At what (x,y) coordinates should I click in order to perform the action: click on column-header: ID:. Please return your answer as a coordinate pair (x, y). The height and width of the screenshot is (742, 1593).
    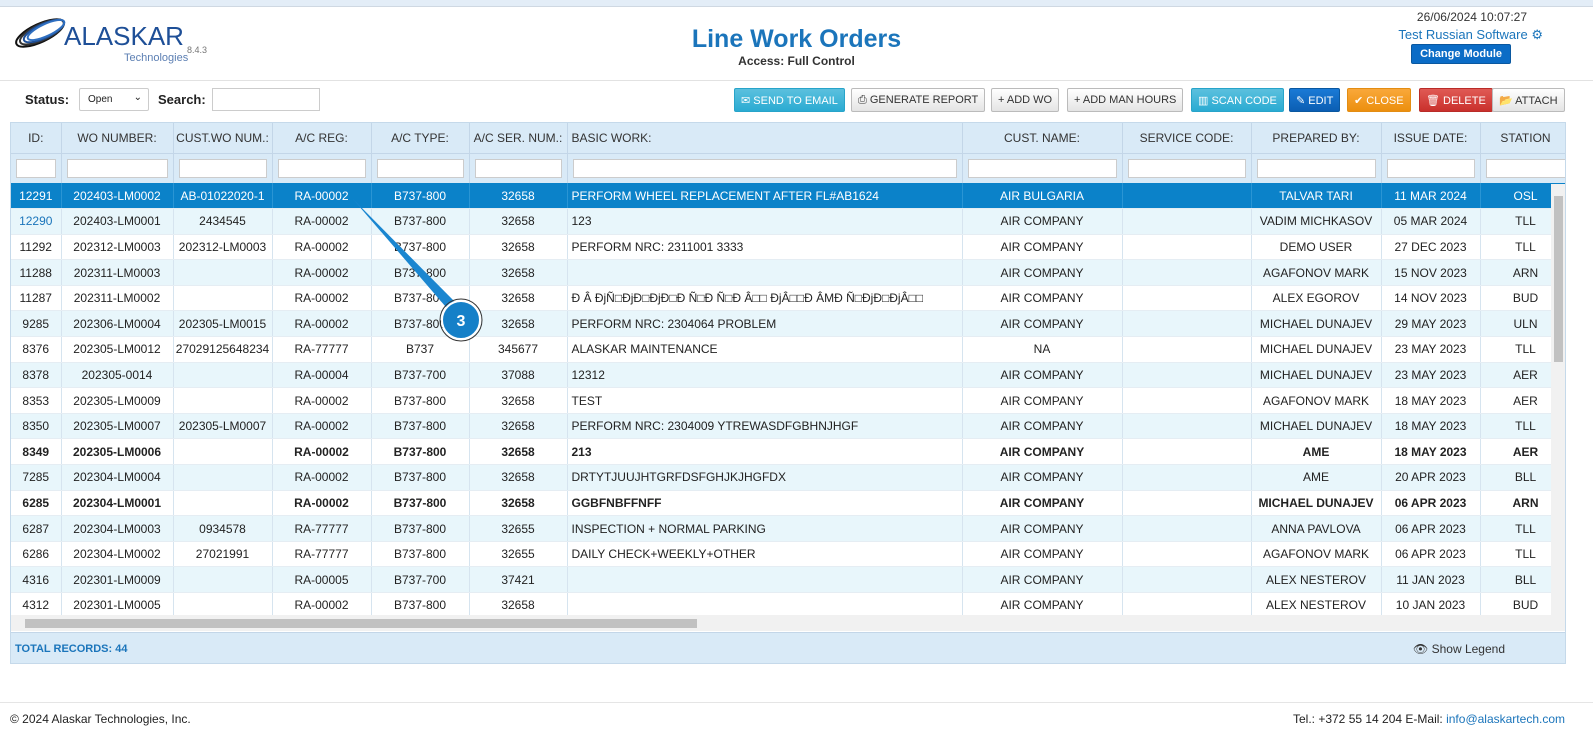
    Looking at the image, I should click on (36, 138).